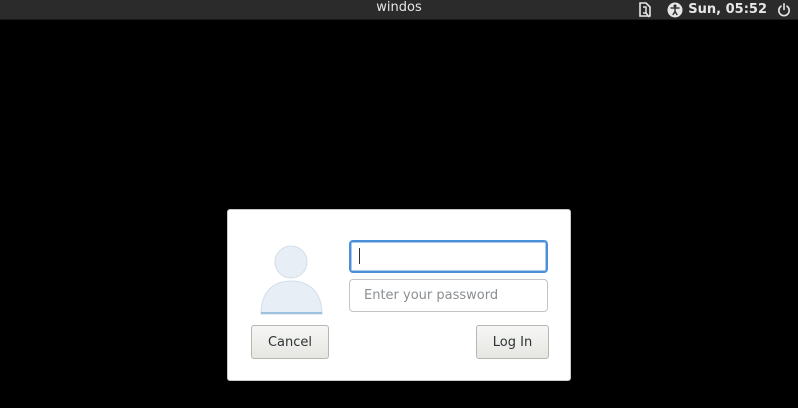 This screenshot has height=408, width=798. Describe the element at coordinates (359, 256) in the screenshot. I see `text-caret` at that location.